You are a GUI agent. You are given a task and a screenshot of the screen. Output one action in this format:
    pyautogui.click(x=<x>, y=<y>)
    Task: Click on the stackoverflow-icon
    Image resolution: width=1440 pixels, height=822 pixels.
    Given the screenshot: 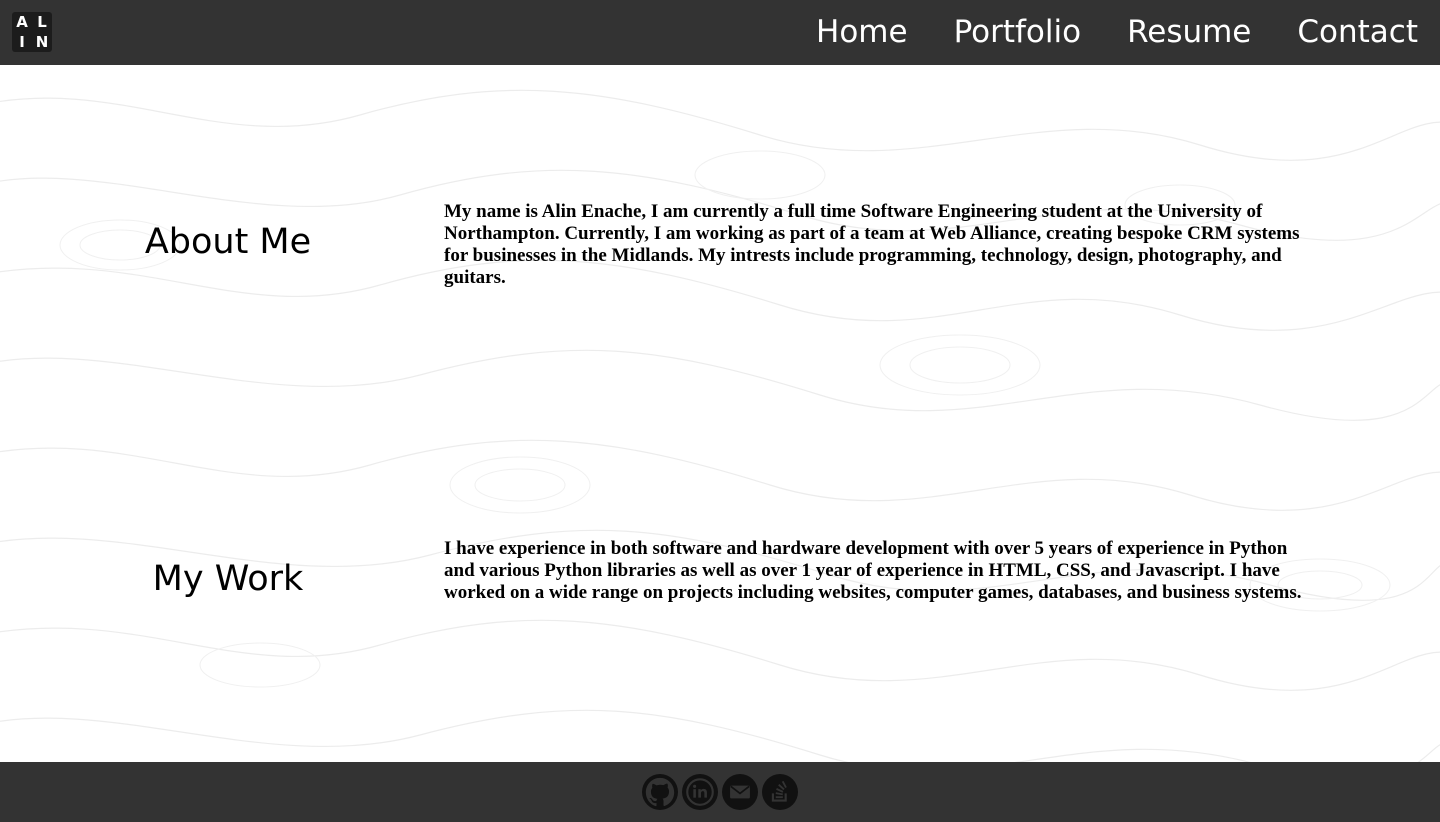 What is the action you would take?
    pyautogui.click(x=779, y=791)
    